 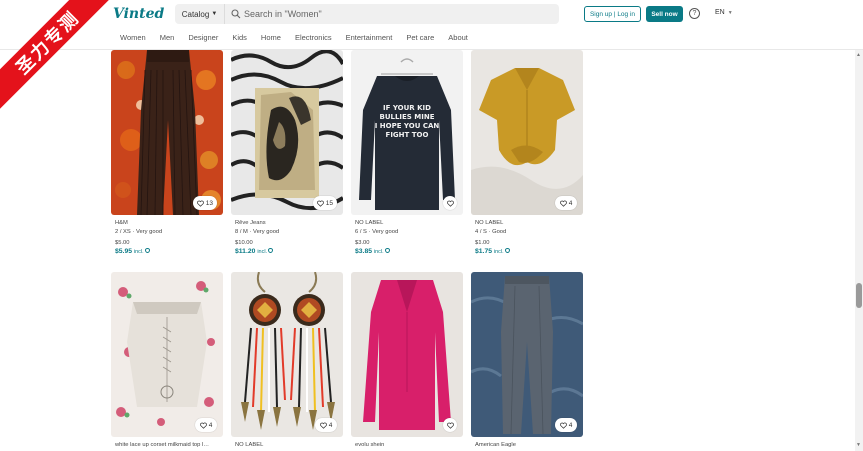 I want to click on item-meta: NO LABEL, so click(x=289, y=445).